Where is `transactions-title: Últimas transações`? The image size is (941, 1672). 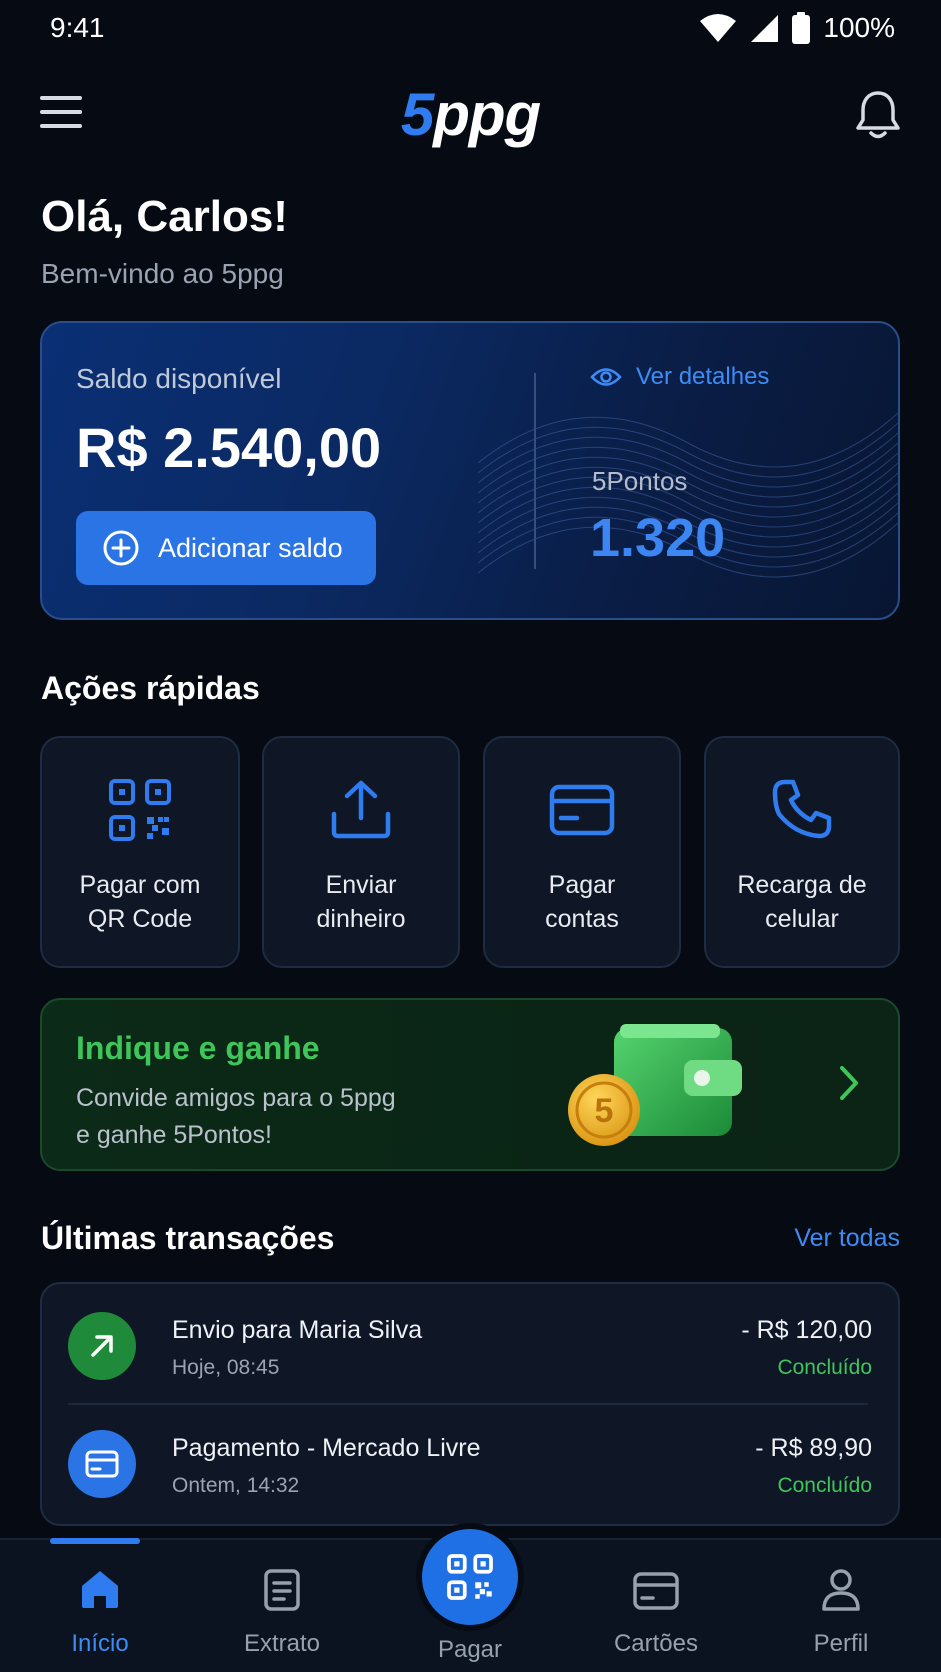 transactions-title: Últimas transações is located at coordinates (188, 1238).